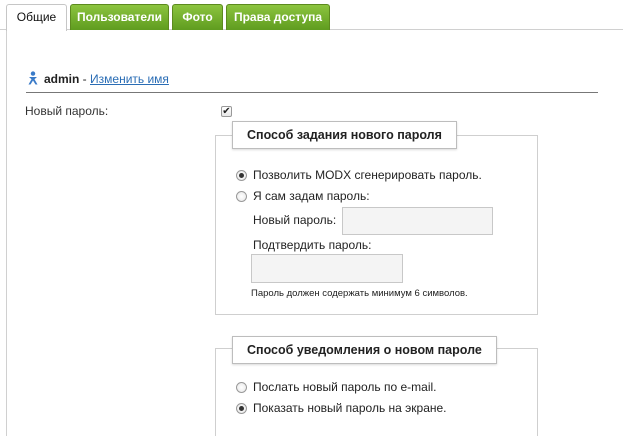 Image resolution: width=623 pixels, height=436 pixels. What do you see at coordinates (350, 408) in the screenshot?
I see `option-screen-label: Показать новый пароль на экране.` at bounding box center [350, 408].